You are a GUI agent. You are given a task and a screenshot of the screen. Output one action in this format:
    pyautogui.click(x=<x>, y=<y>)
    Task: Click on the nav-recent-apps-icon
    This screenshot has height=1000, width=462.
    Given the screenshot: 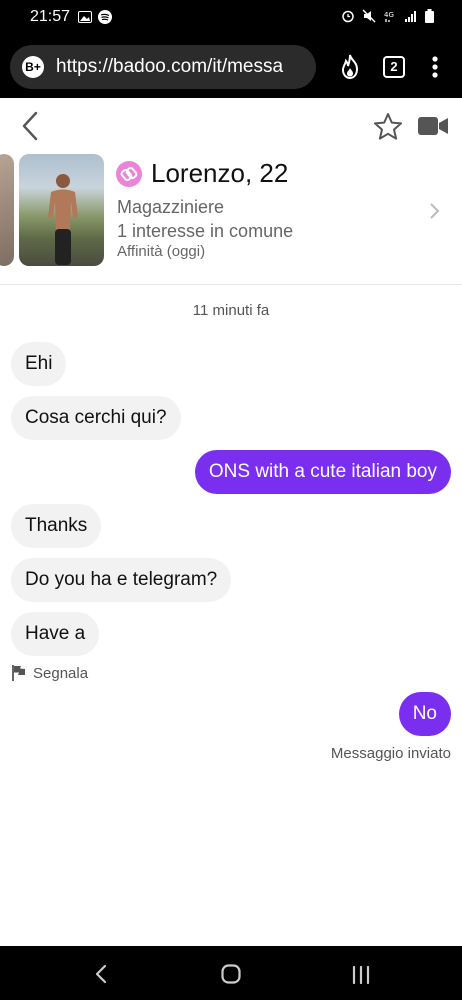 What is the action you would take?
    pyautogui.click(x=361, y=975)
    